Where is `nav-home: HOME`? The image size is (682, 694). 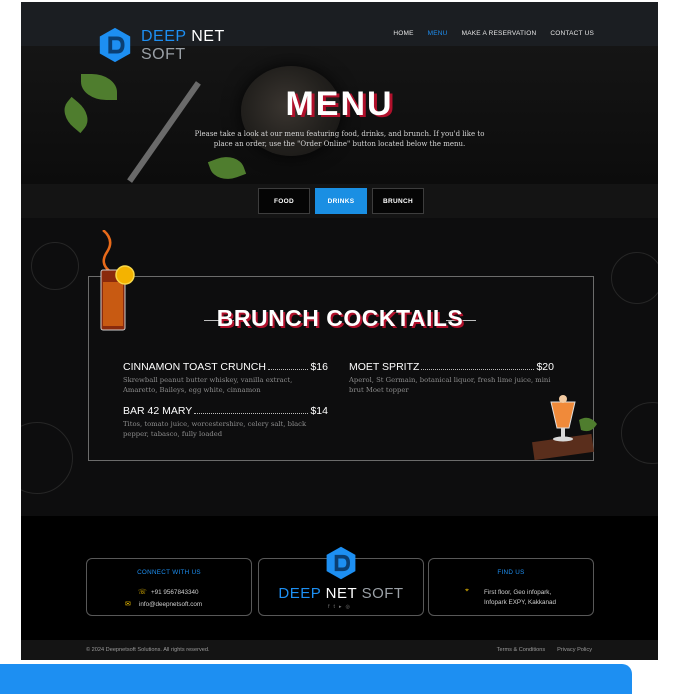 nav-home: HOME is located at coordinates (403, 33).